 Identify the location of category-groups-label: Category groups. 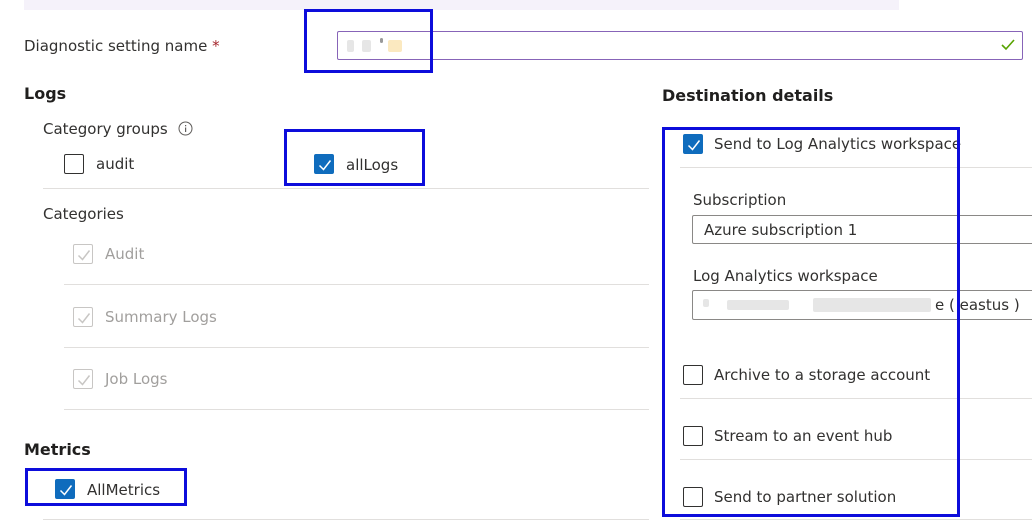
(118, 128).